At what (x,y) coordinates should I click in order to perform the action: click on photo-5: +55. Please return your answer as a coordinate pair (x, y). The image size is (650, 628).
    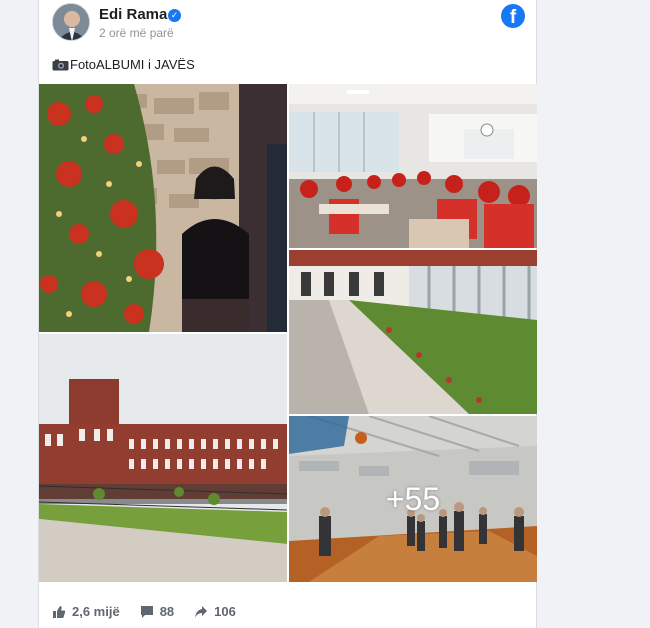
    Looking at the image, I should click on (413, 499).